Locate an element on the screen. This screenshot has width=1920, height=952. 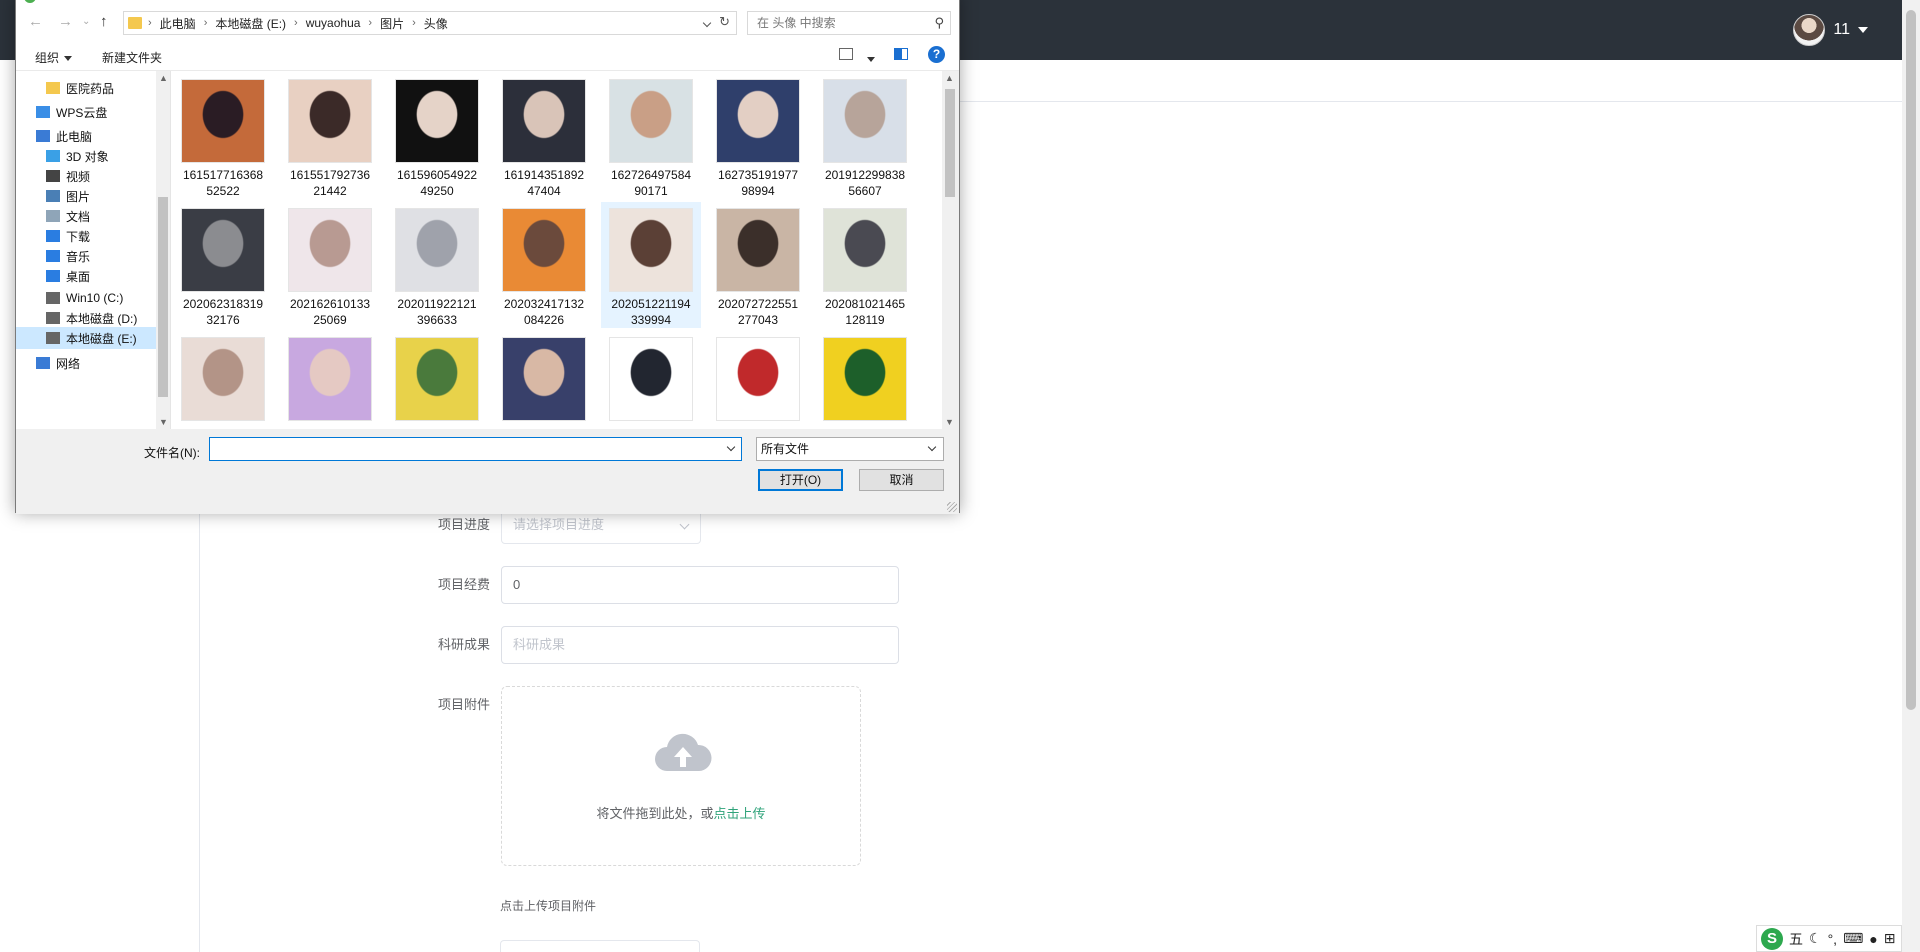
punctuation-icon: °, is located at coordinates (1833, 939).